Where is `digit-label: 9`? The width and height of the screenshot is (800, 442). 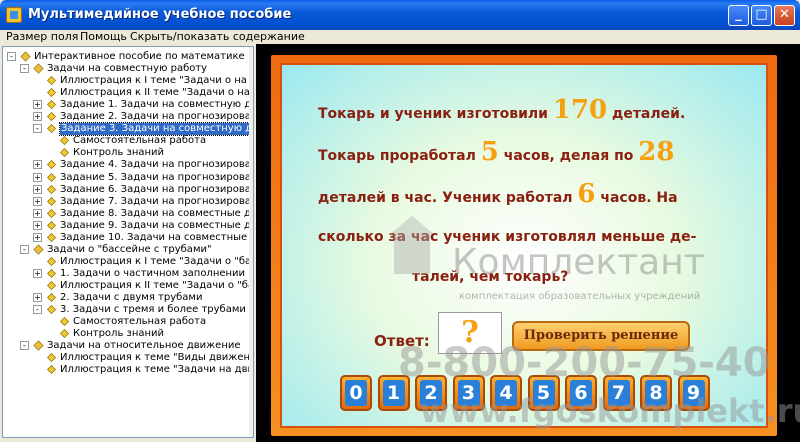 digit-label: 9 is located at coordinates (693, 393).